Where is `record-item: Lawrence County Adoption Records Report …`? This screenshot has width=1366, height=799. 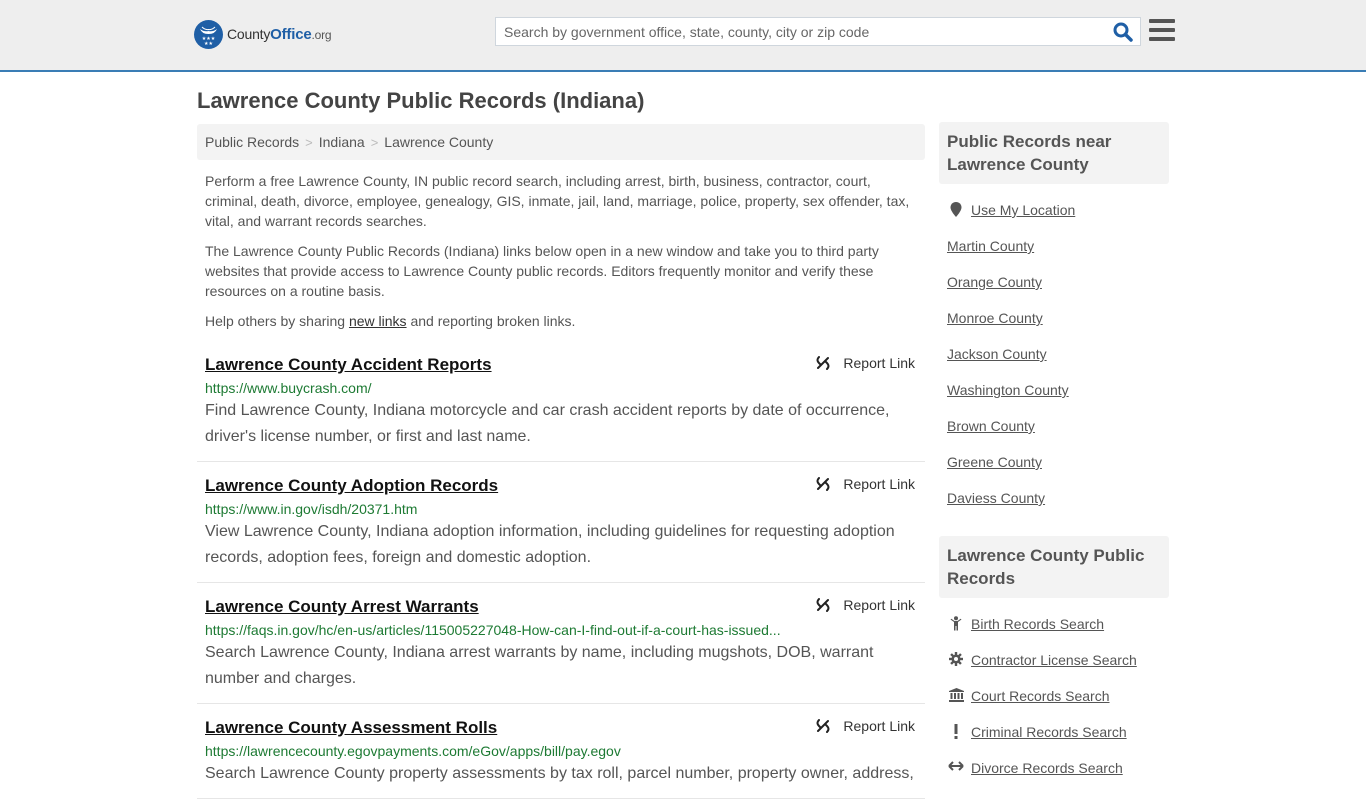 record-item: Lawrence County Adoption Records Report … is located at coordinates (561, 522).